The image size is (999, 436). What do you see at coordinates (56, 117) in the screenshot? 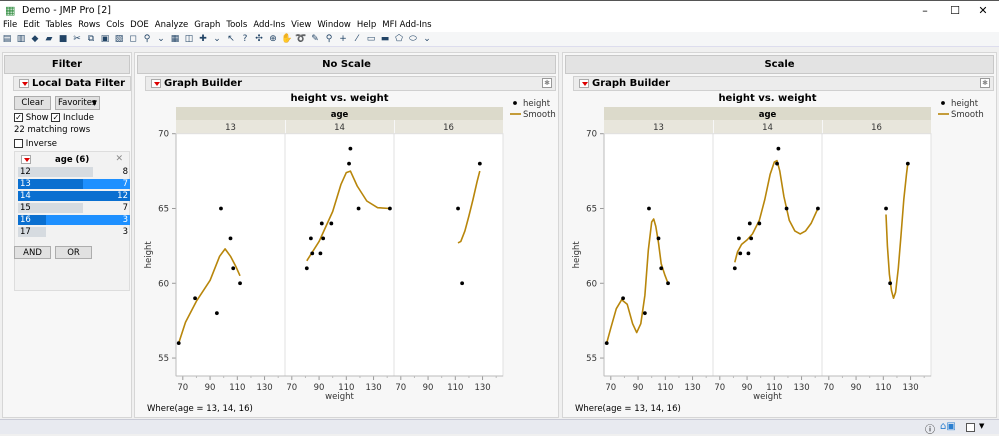
I see `include-checkbox: ✓` at bounding box center [56, 117].